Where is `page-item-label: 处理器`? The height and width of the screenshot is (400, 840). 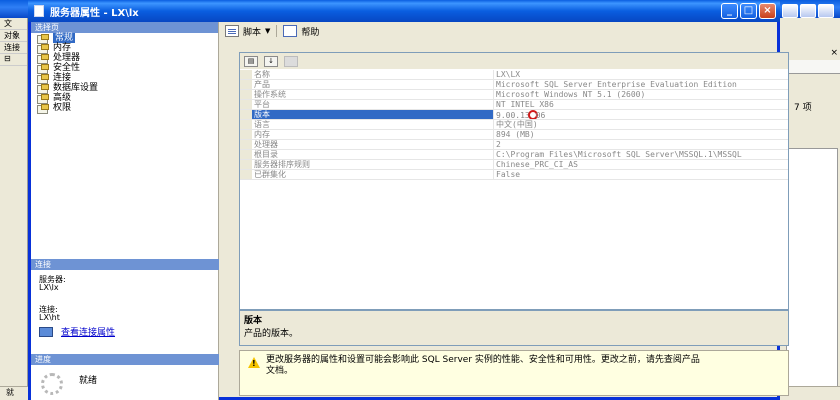
page-item-label: 处理器 is located at coordinates (67, 58).